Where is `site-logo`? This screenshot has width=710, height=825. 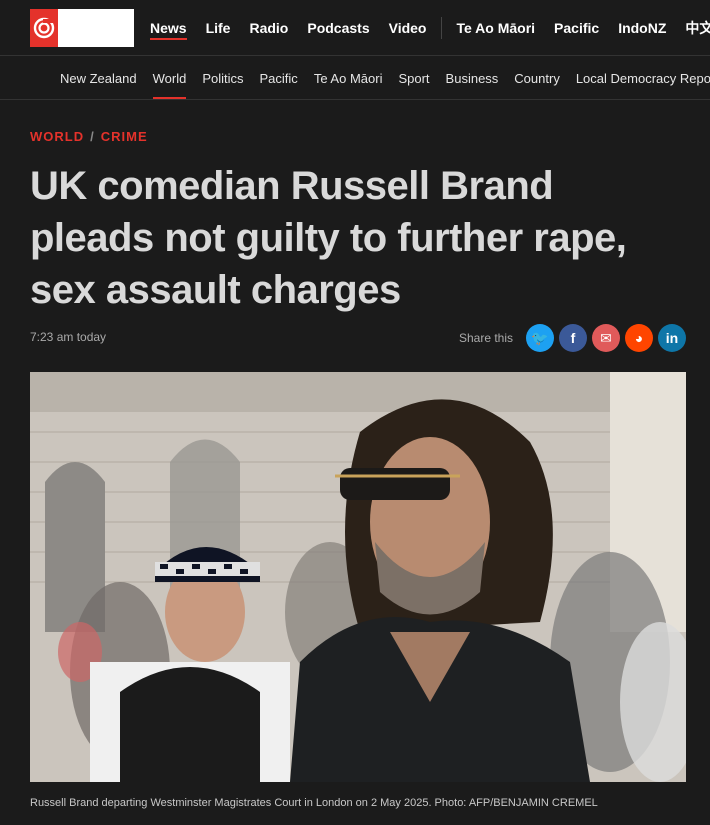 site-logo is located at coordinates (82, 28).